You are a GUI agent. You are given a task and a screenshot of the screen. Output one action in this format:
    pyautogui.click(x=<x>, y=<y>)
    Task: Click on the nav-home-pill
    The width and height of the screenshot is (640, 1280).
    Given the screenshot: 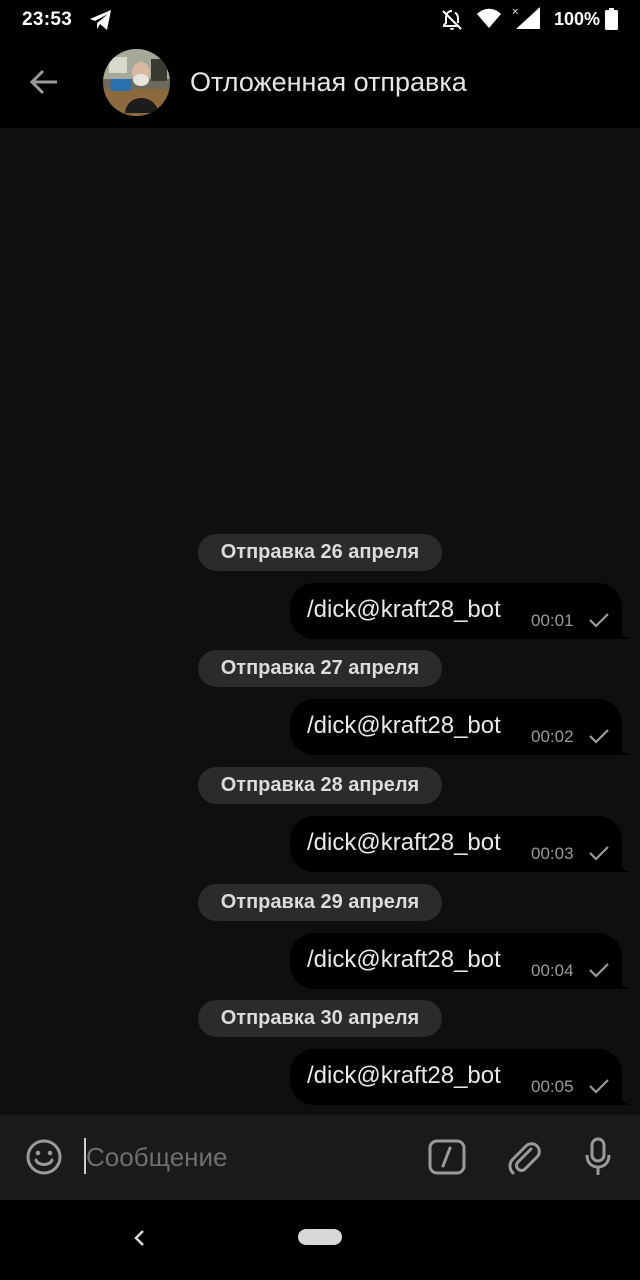 What is the action you would take?
    pyautogui.click(x=320, y=1237)
    